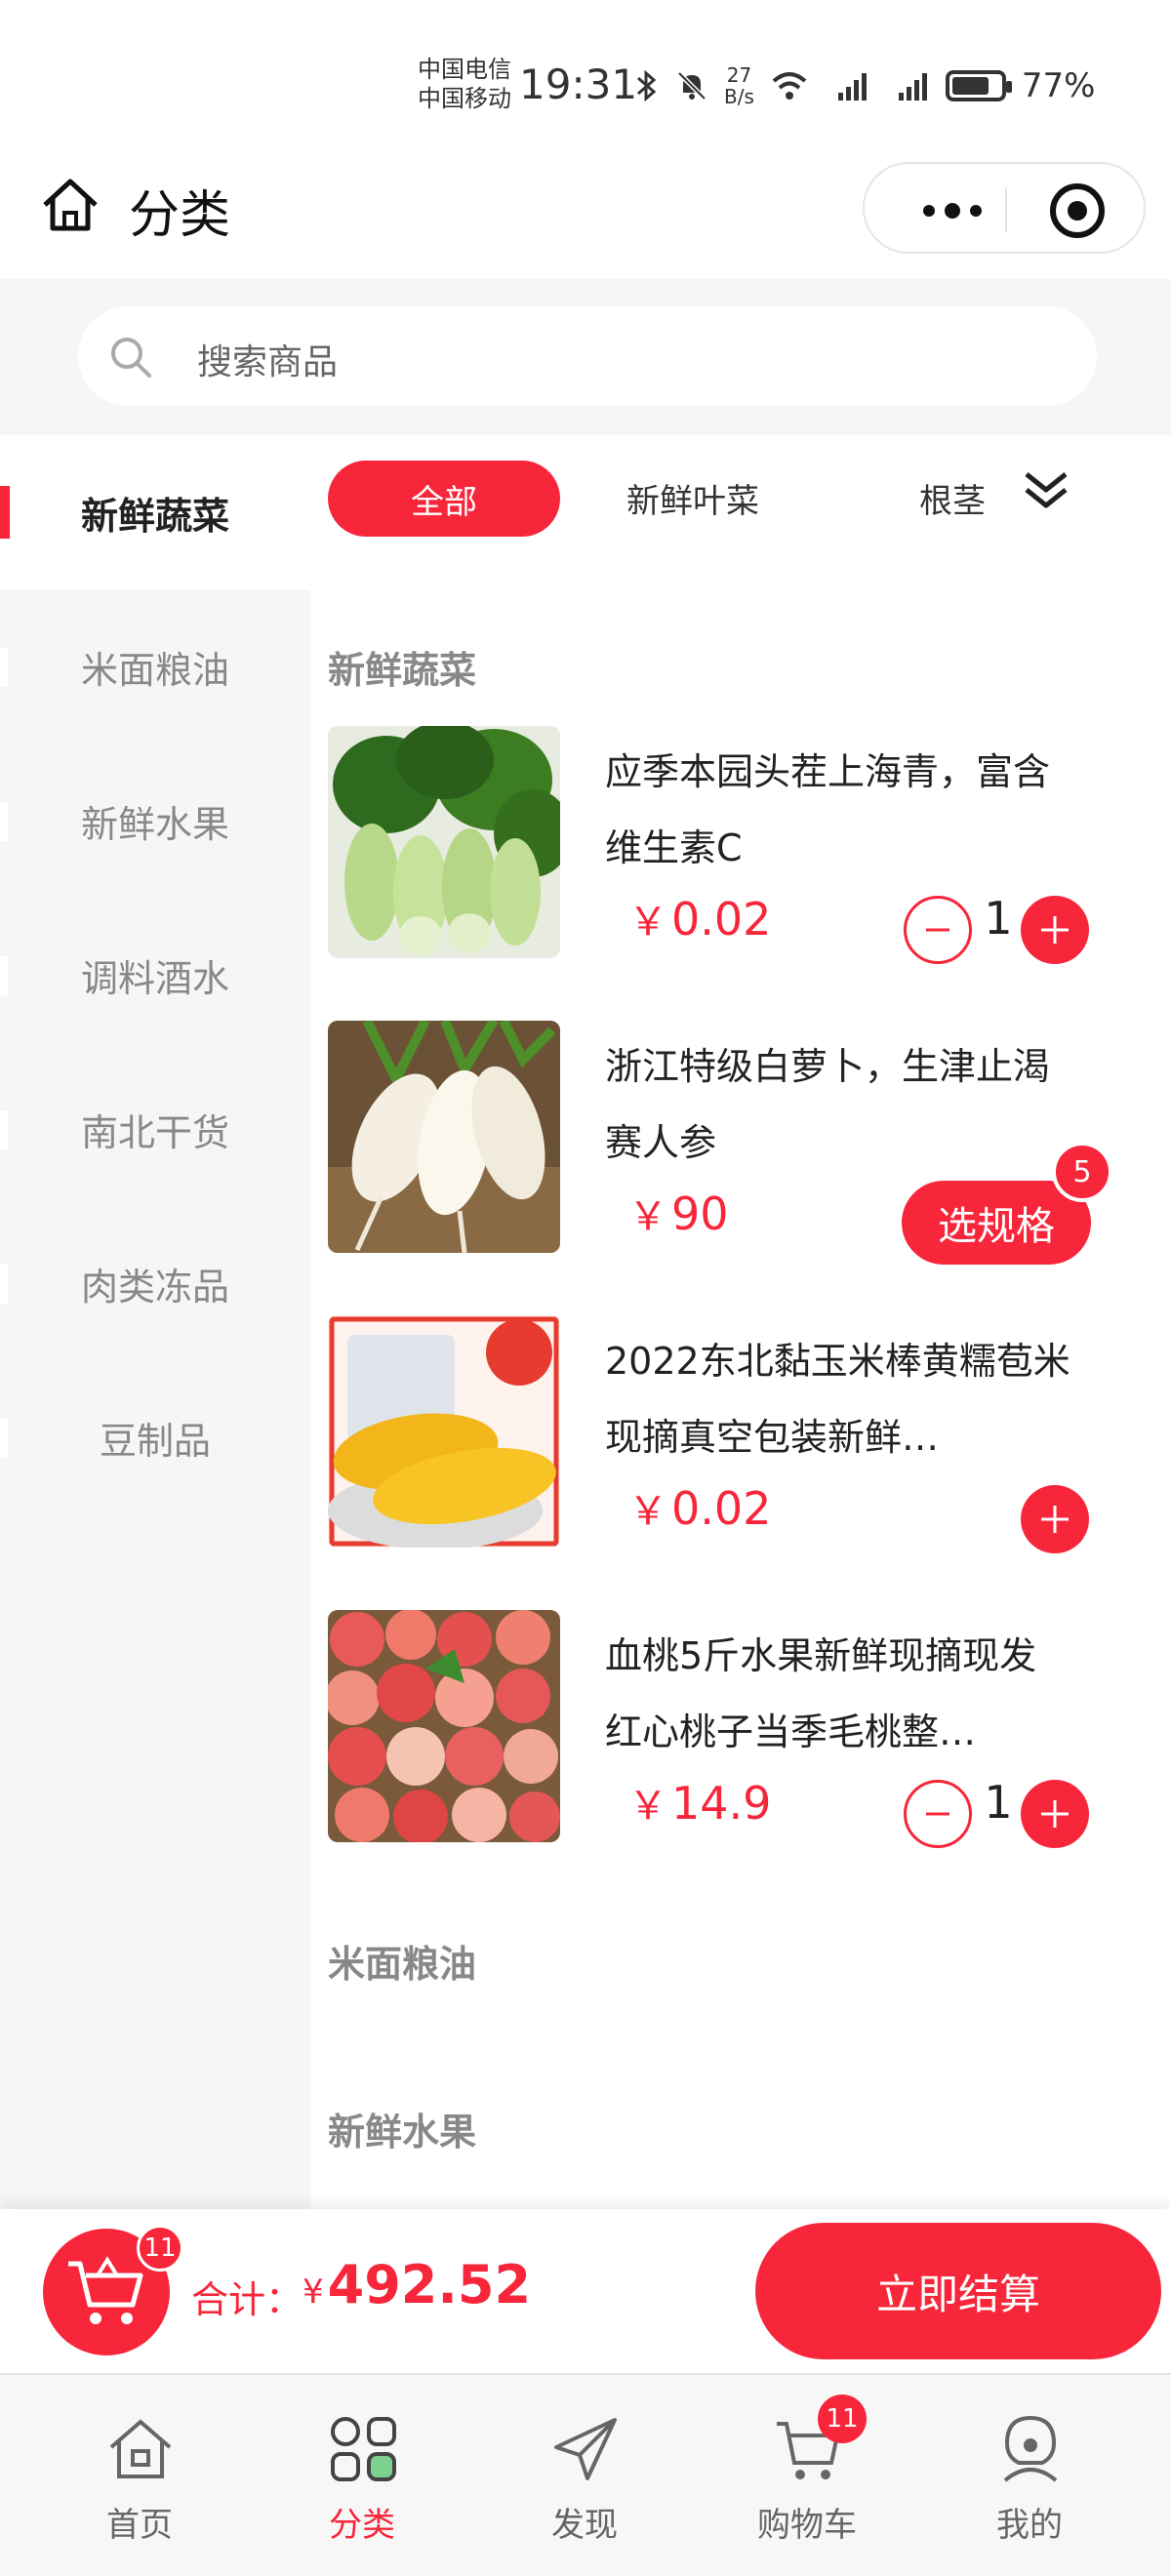 The height and width of the screenshot is (2576, 1171). What do you see at coordinates (852, 87) in the screenshot?
I see `signal-5g-icon` at bounding box center [852, 87].